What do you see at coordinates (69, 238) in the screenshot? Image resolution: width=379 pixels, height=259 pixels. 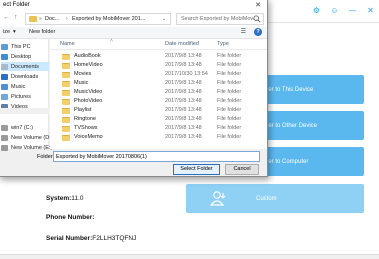 I see `serial-label: Serial Number:` at bounding box center [69, 238].